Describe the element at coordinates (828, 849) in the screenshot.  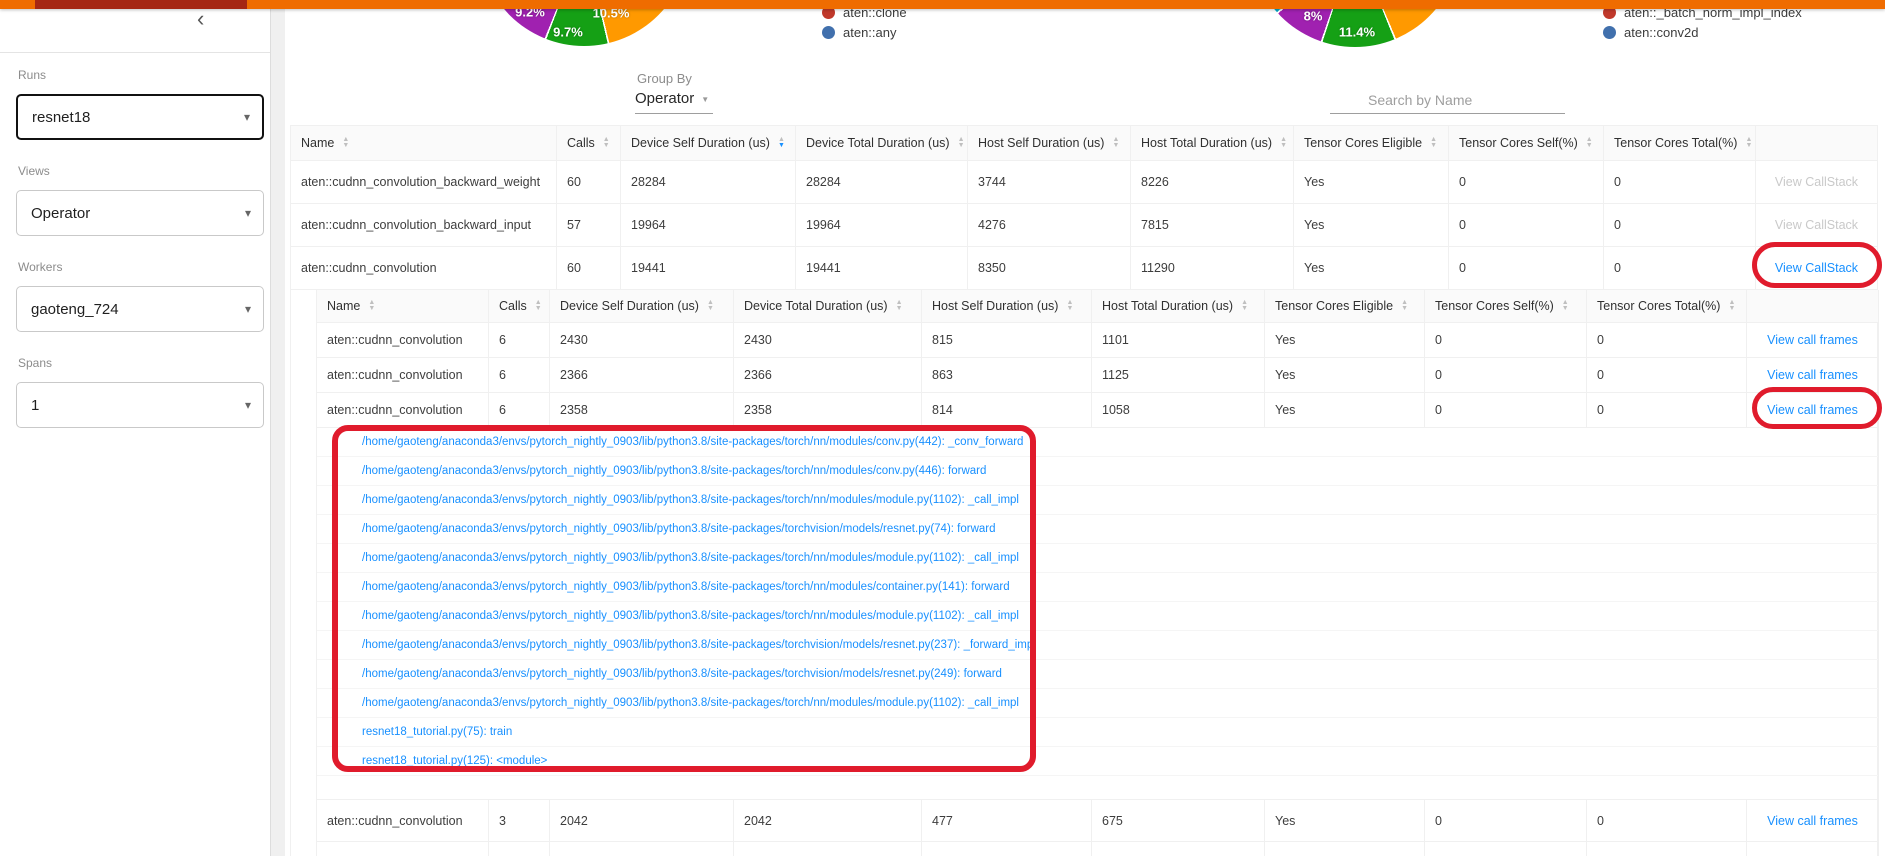
I see `cell-value: 2020` at that location.